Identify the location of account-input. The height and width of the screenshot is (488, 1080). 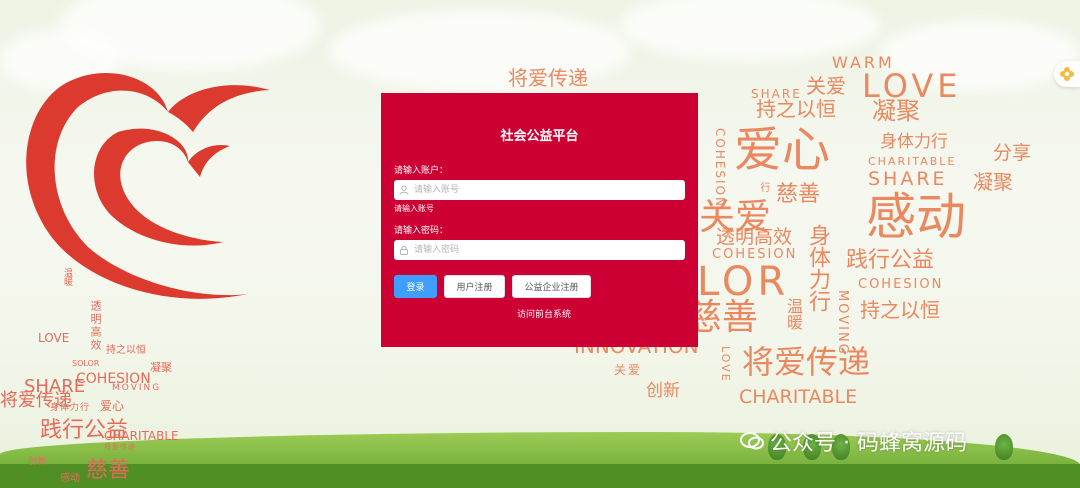
(544, 190).